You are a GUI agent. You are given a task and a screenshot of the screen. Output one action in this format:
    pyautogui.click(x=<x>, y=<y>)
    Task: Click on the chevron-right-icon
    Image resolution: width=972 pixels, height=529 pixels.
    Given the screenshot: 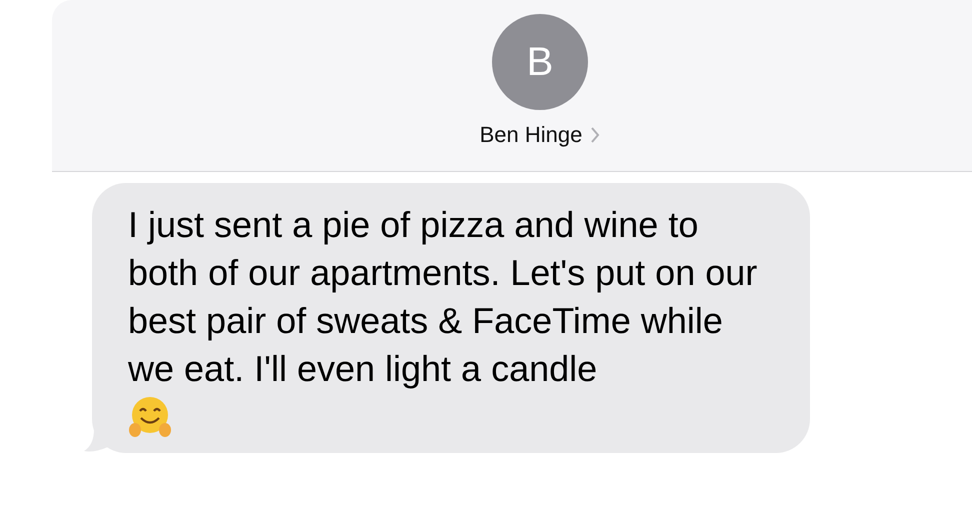 What is the action you would take?
    pyautogui.click(x=595, y=135)
    